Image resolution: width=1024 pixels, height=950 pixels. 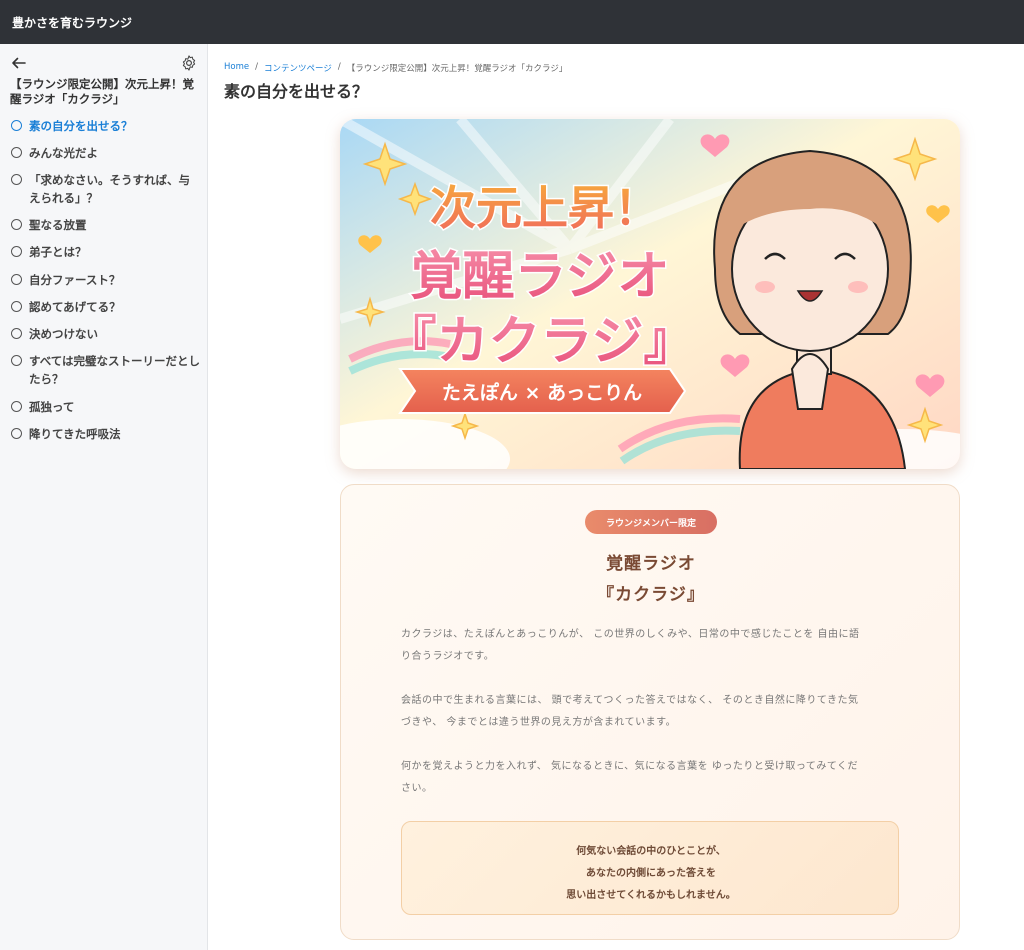 What do you see at coordinates (105, 252) in the screenshot?
I see `lesson-item: 弟子とは？` at bounding box center [105, 252].